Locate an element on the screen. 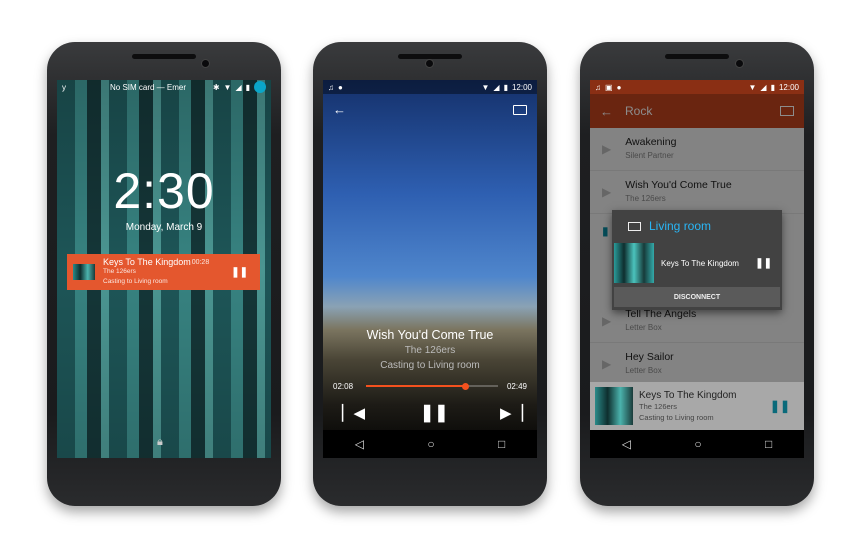 The width and height of the screenshot is (860, 549). cast-status: Casting to Living room is located at coordinates (430, 365).